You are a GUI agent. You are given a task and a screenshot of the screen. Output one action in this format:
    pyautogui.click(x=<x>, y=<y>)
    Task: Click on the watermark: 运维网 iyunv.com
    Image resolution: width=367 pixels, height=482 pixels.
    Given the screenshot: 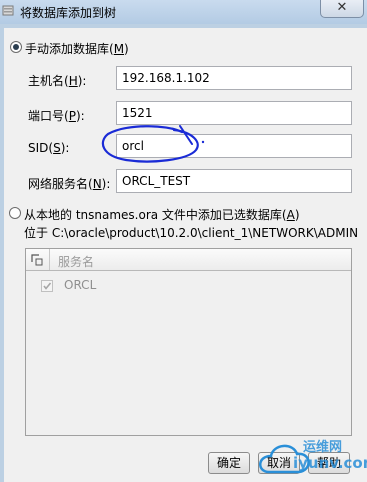 What is the action you would take?
    pyautogui.click(x=311, y=457)
    